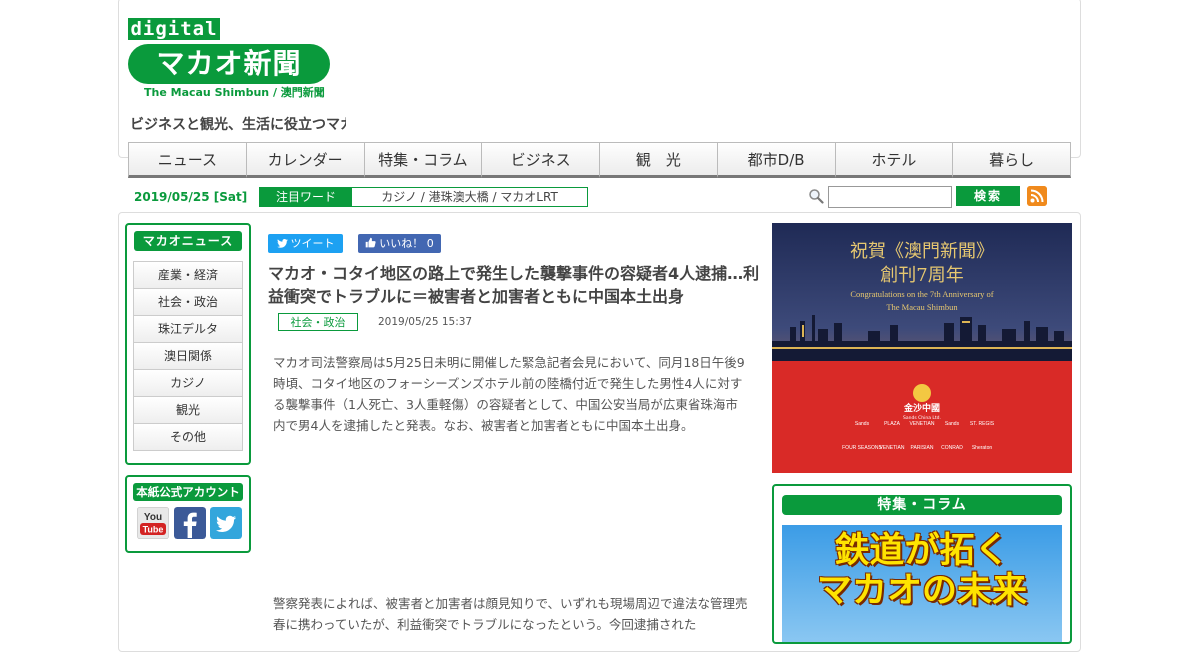 Image resolution: width=1200 pixels, height=652 pixels. I want to click on search-button: 検索, so click(988, 196).